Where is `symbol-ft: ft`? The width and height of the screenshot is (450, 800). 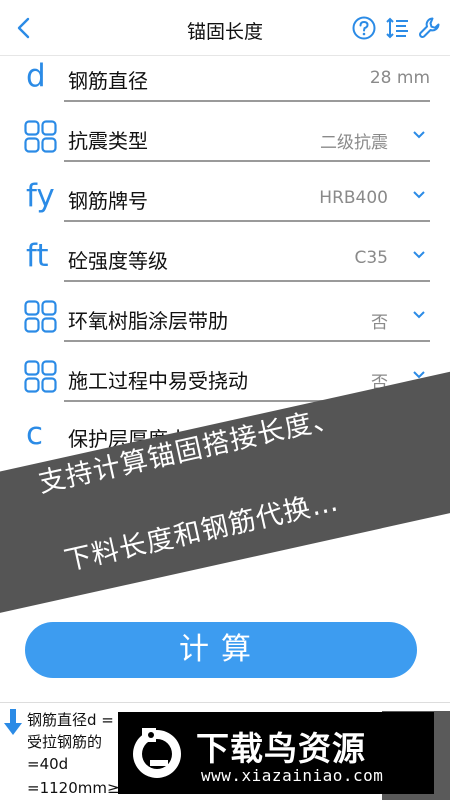 symbol-ft: ft is located at coordinates (37, 256).